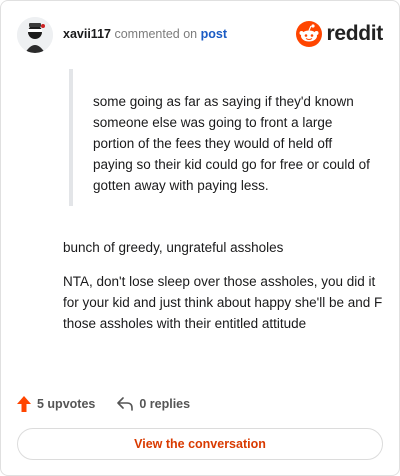 Image resolution: width=400 pixels, height=476 pixels. What do you see at coordinates (214, 34) in the screenshot?
I see `post-link: post` at bounding box center [214, 34].